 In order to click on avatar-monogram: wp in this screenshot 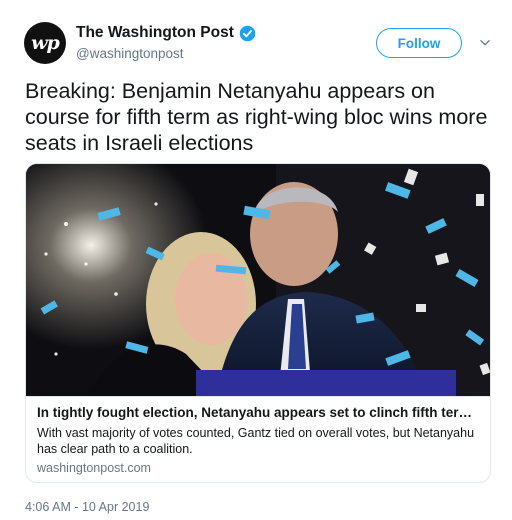, I will do `click(45, 43)`.